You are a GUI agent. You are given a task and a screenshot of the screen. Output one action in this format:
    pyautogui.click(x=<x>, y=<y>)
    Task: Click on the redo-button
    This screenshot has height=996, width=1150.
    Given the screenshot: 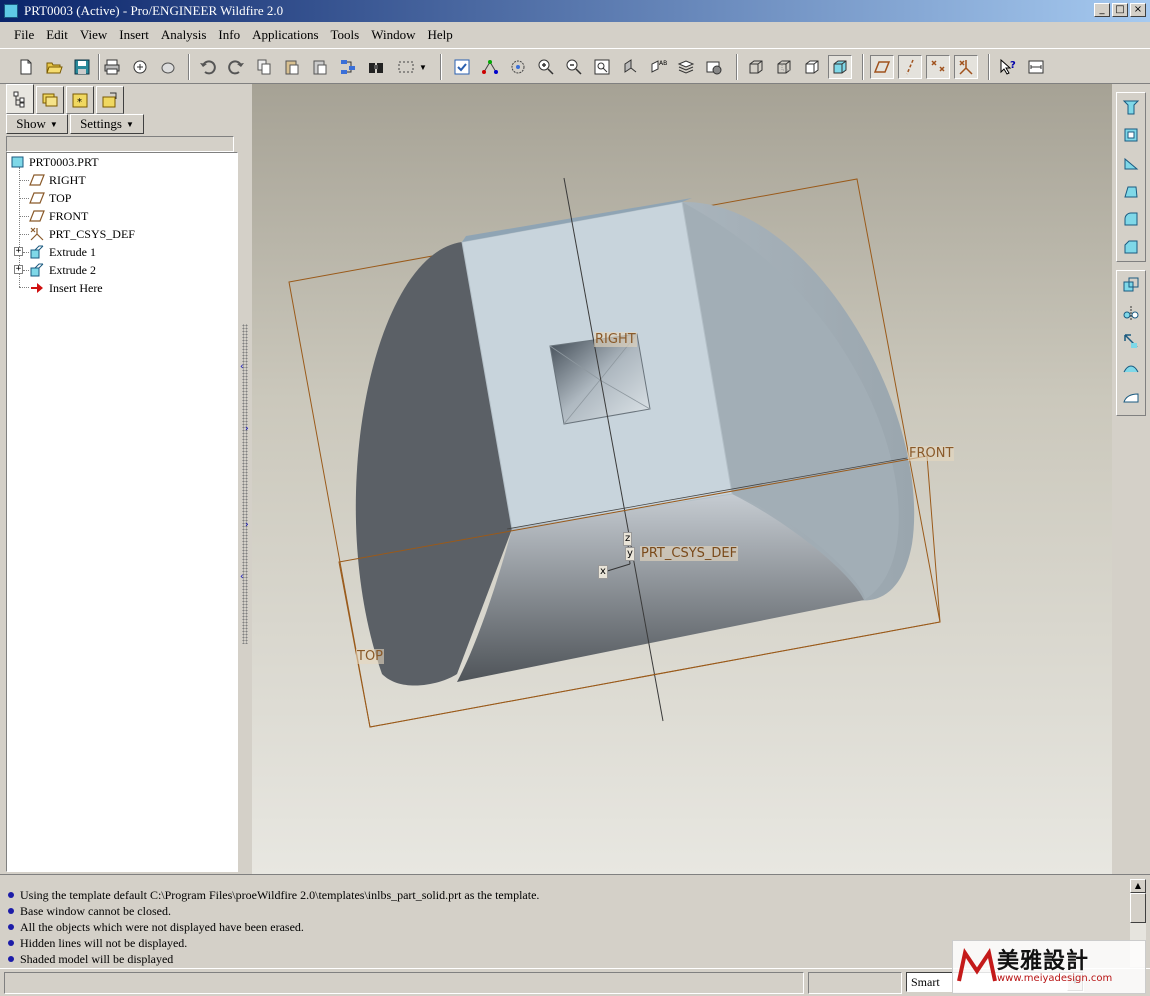 What is the action you would take?
    pyautogui.click(x=236, y=67)
    